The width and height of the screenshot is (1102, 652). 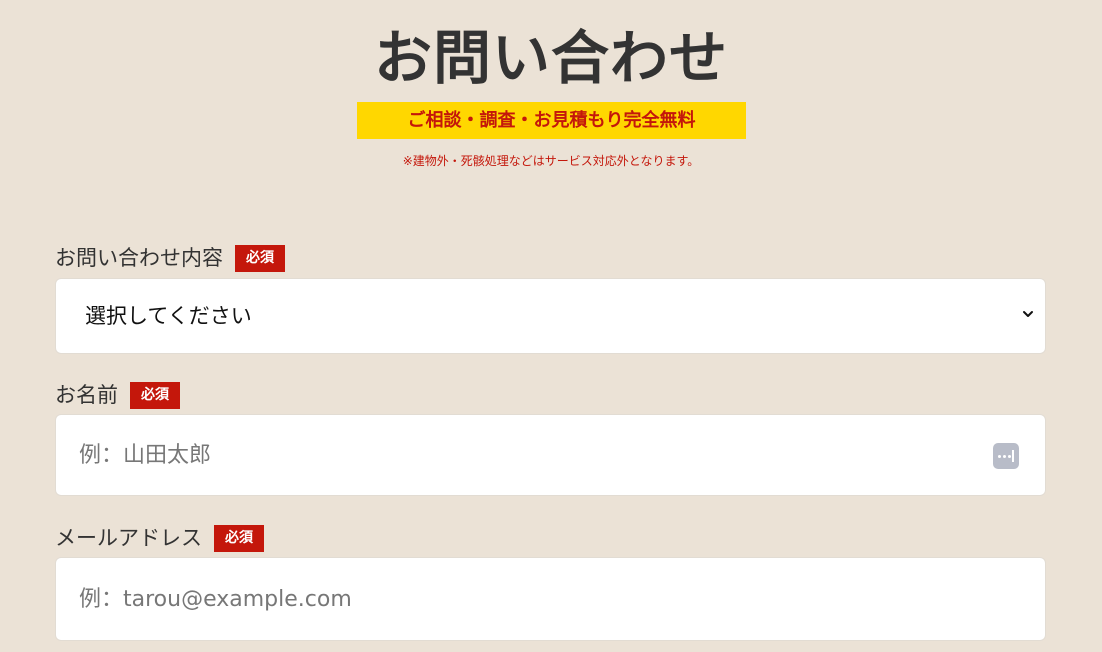 I want to click on page-title: お問い合わせ, so click(x=550, y=58).